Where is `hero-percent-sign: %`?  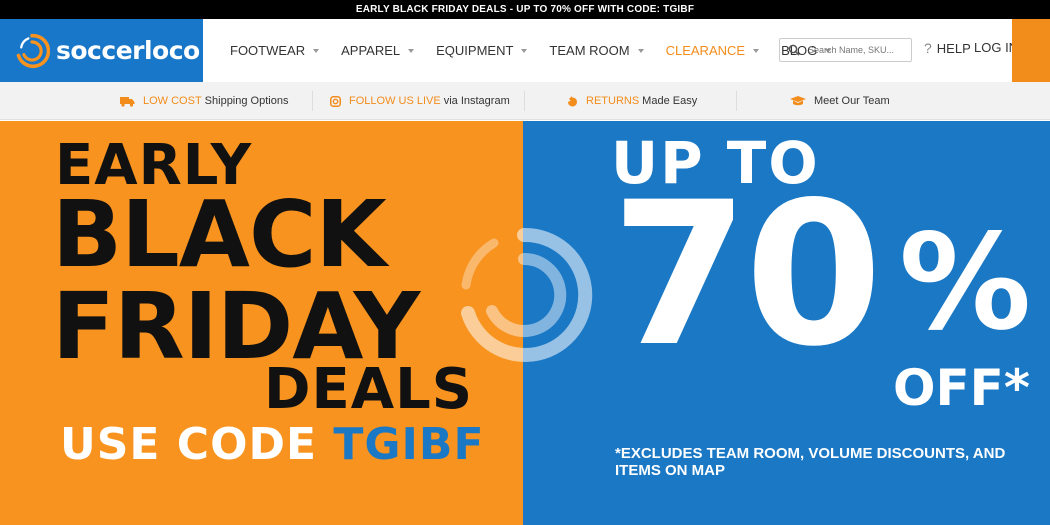
hero-percent-sign: % is located at coordinates (965, 283).